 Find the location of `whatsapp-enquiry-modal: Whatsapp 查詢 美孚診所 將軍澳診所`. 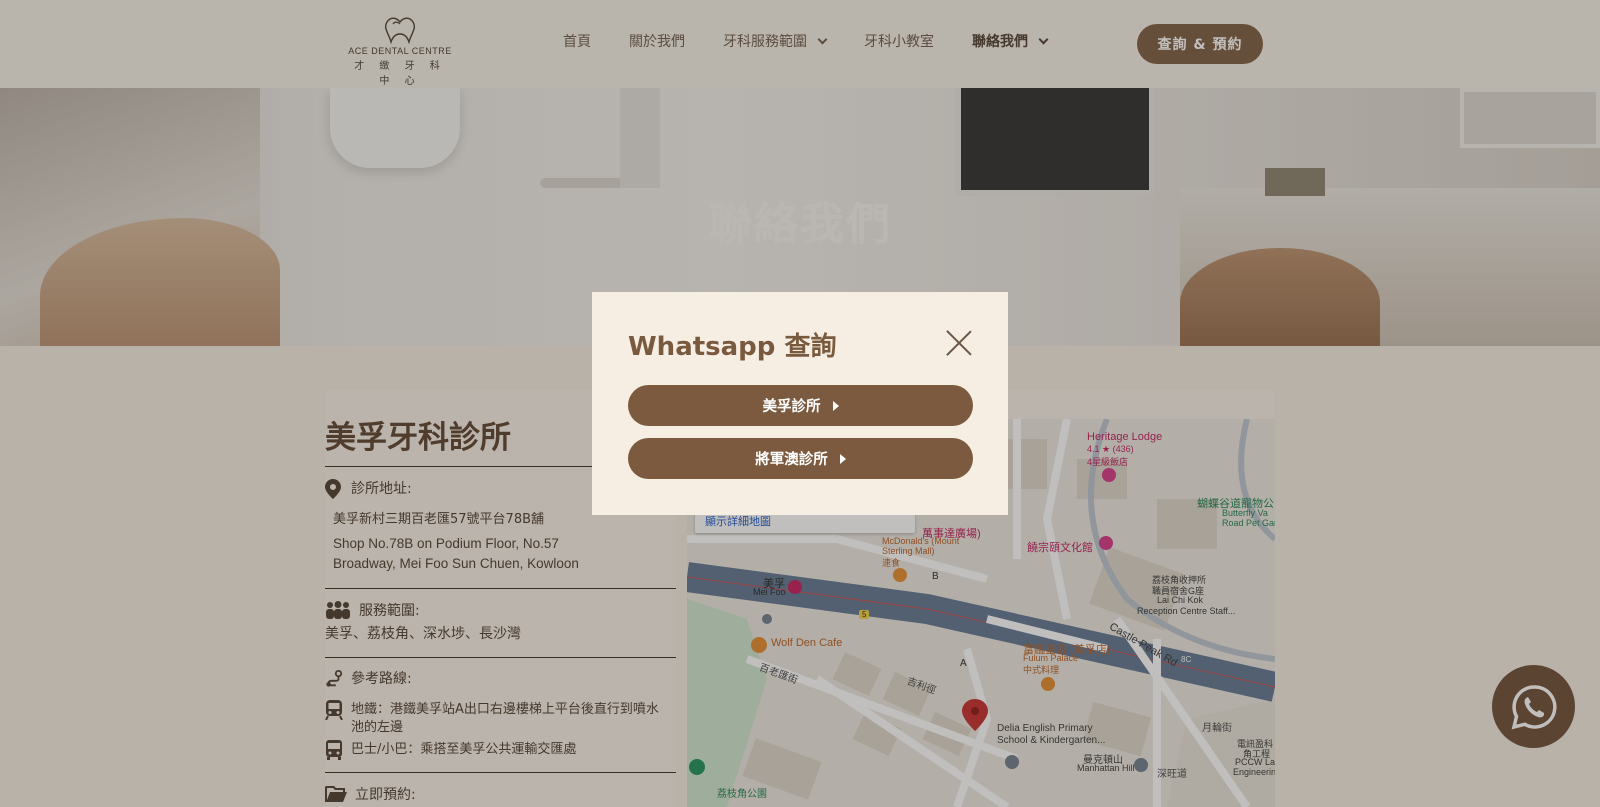

whatsapp-enquiry-modal: Whatsapp 查詢 美孚診所 將軍澳診所 is located at coordinates (800, 403).